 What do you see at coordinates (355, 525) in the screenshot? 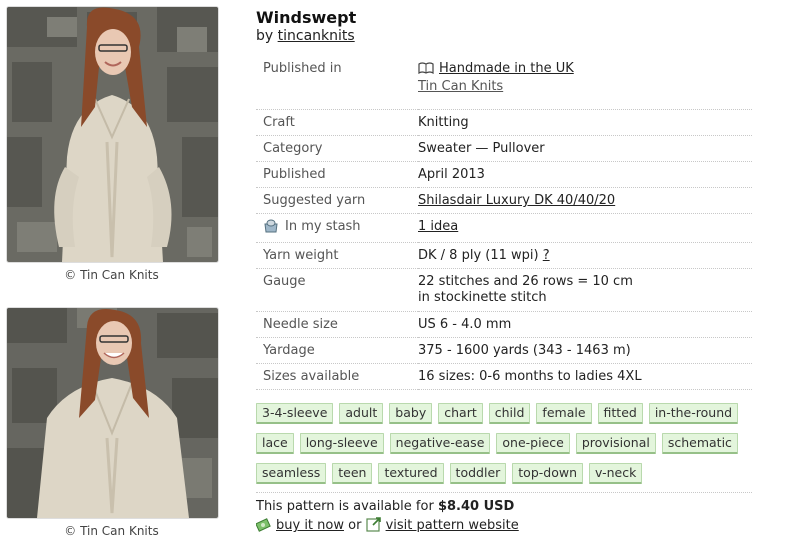
I see `or-text: or` at bounding box center [355, 525].